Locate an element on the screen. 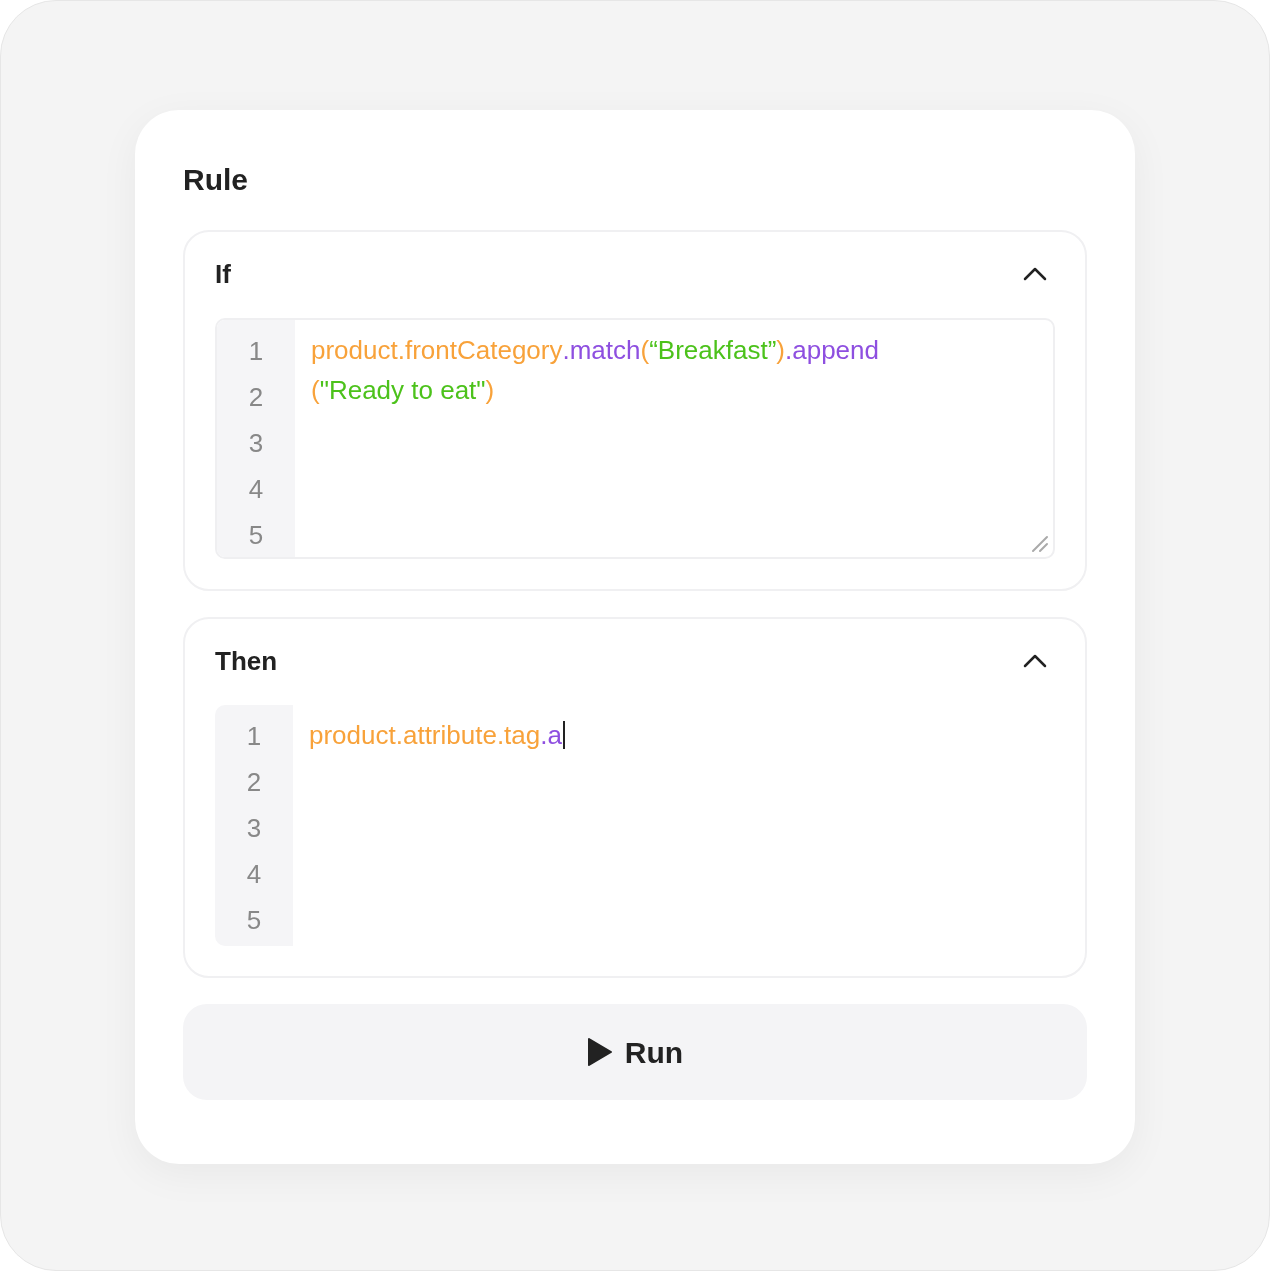 Image resolution: width=1270 pixels, height=1271 pixels. code-editor: 1 2 3 4 5 product.frontCategory.match(“Breakfast”).append ("Ready to eat") is located at coordinates (635, 438).